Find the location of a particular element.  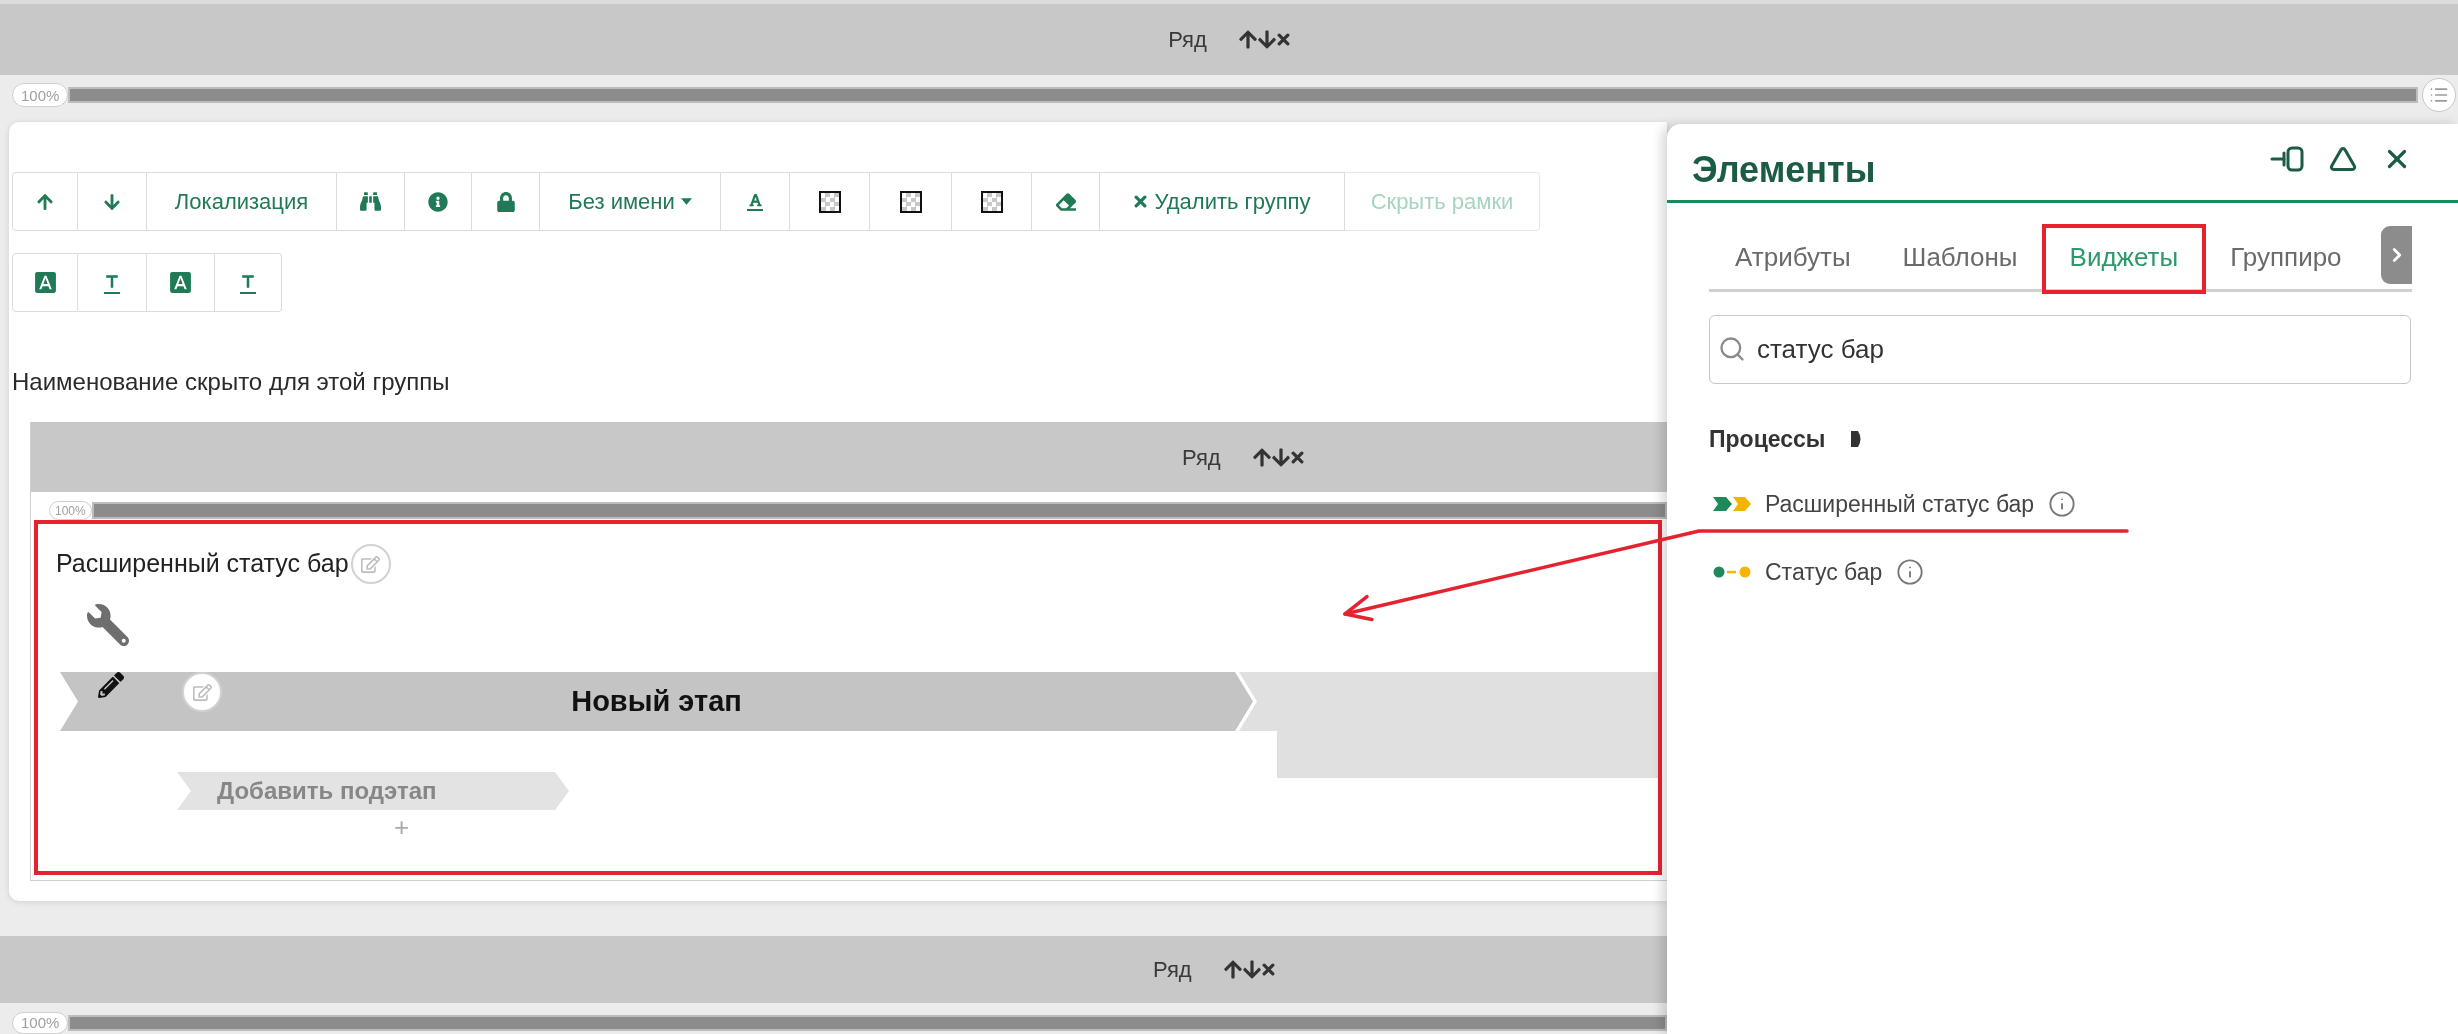

triangle-icon is located at coordinates (2343, 159).